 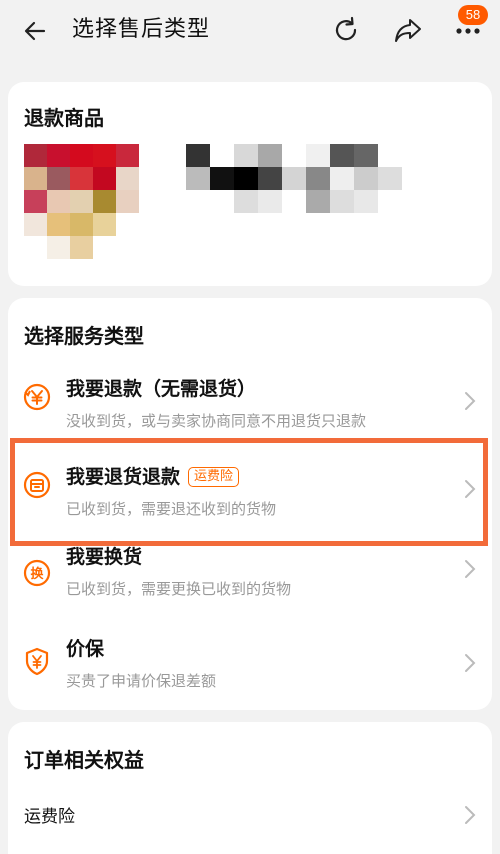 I want to click on option-desc: 已收到货，需要更换已收到的货物, so click(x=179, y=589).